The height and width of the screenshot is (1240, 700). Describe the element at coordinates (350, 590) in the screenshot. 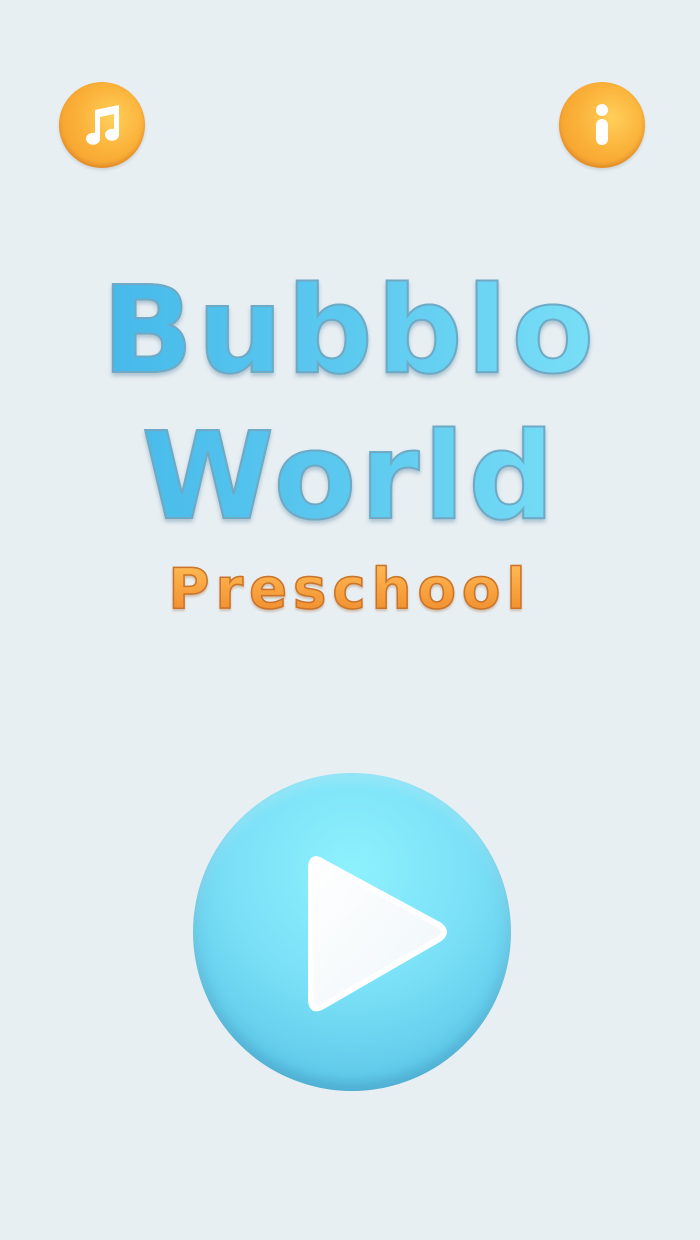

I see `game-subtitle: Preschool` at that location.